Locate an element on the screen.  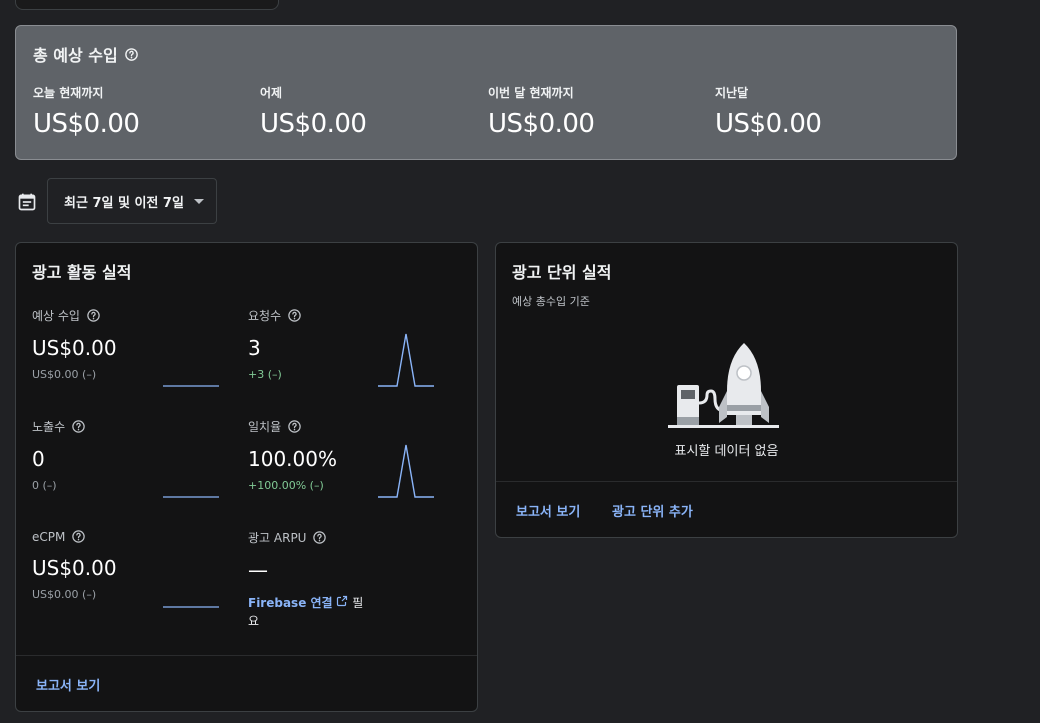
earnings-yesterday: 어제 US$0.00 is located at coordinates (313, 111).